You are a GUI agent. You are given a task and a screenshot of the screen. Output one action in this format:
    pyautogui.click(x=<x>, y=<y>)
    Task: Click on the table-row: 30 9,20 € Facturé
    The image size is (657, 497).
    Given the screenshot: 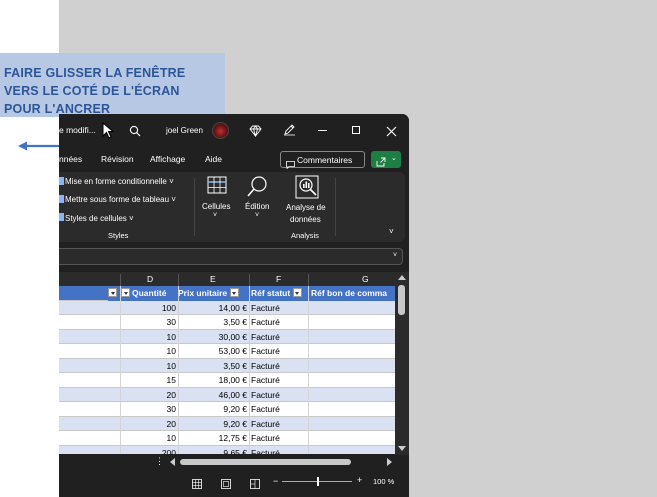 What is the action you would take?
    pyautogui.click(x=227, y=409)
    